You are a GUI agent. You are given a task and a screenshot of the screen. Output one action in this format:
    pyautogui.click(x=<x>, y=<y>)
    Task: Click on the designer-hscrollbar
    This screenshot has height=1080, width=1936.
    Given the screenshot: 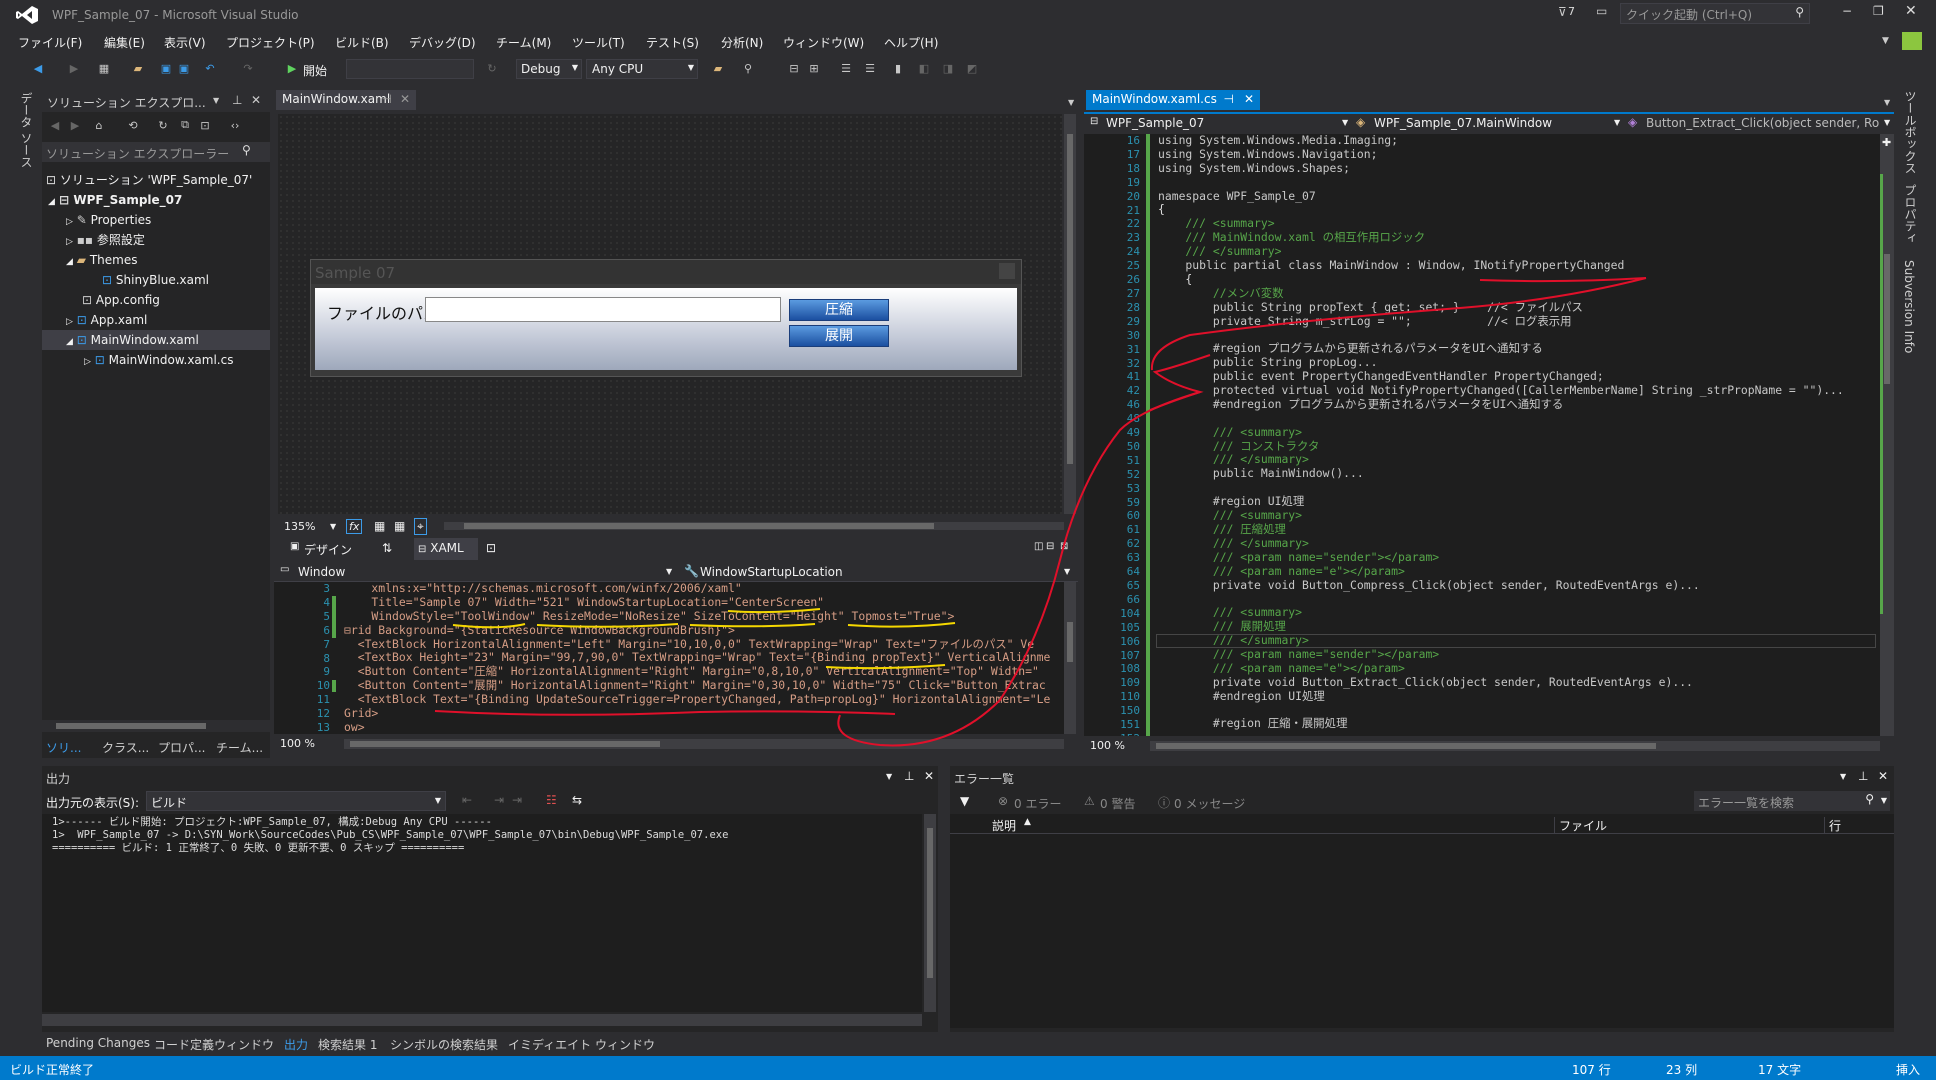 What is the action you would take?
    pyautogui.click(x=754, y=526)
    